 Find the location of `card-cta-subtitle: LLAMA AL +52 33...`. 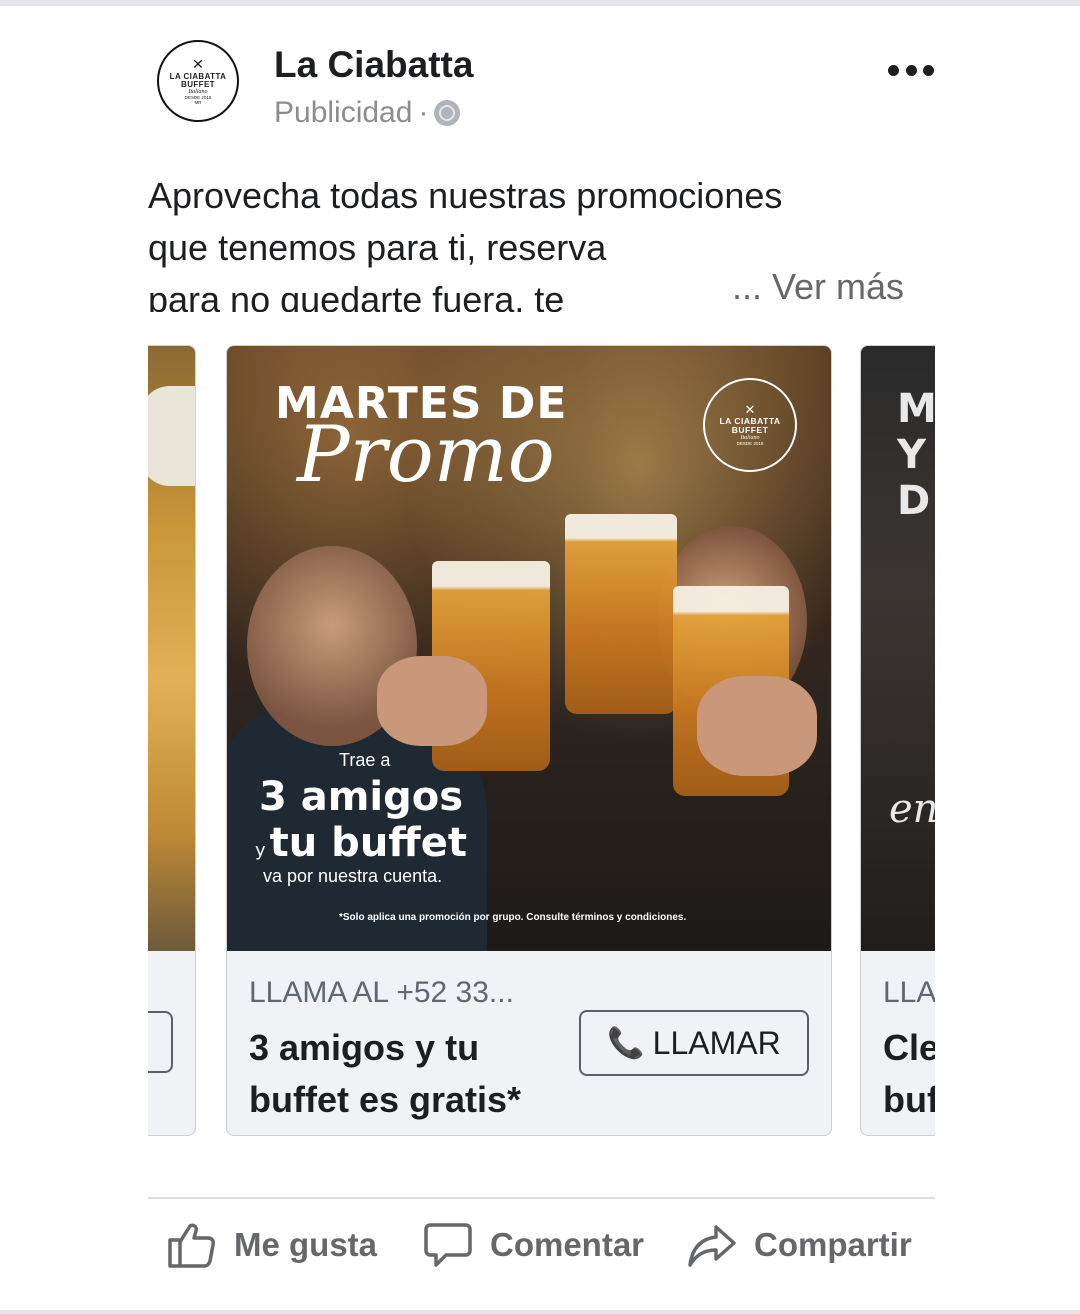

card-cta-subtitle: LLAMA AL +52 33... is located at coordinates (381, 992).